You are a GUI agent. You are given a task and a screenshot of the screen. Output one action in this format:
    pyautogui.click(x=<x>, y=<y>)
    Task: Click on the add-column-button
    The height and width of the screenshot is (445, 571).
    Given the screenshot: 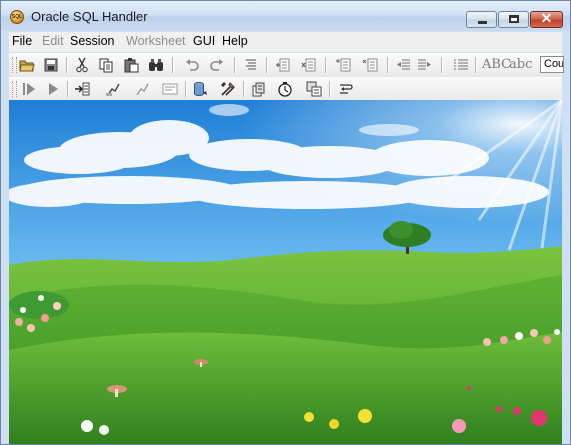 What is the action you would take?
    pyautogui.click(x=343, y=65)
    